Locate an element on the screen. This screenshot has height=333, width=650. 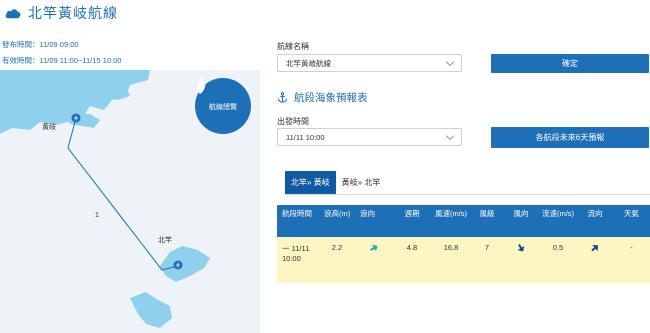
route-select: 北竿黃岐航線 is located at coordinates (369, 63).